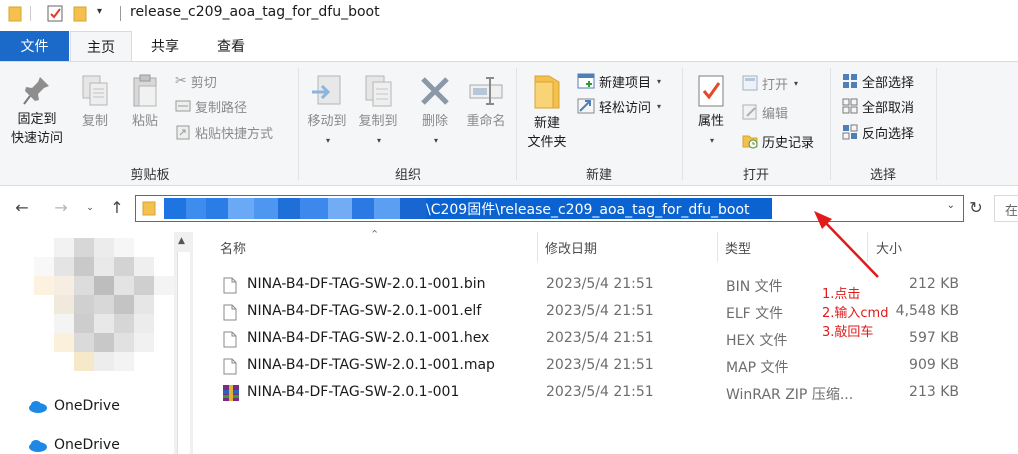 Image resolution: width=1018 pixels, height=454 pixels. Describe the element at coordinates (841, 294) in the screenshot. I see `annotation-step-1: 1.点击` at that location.